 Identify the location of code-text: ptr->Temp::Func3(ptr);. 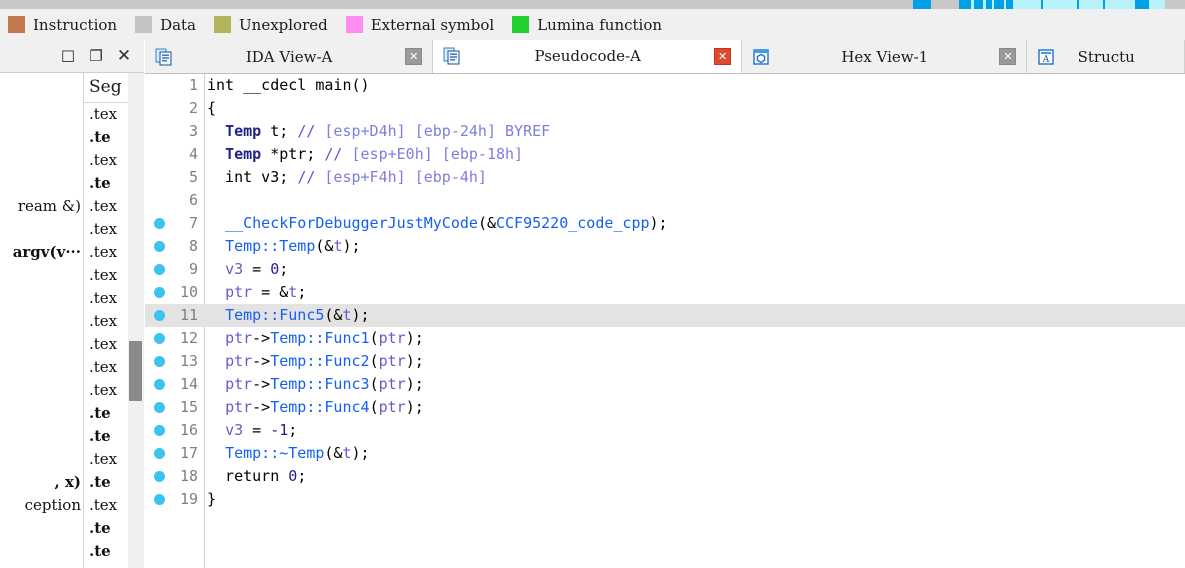
(315, 384).